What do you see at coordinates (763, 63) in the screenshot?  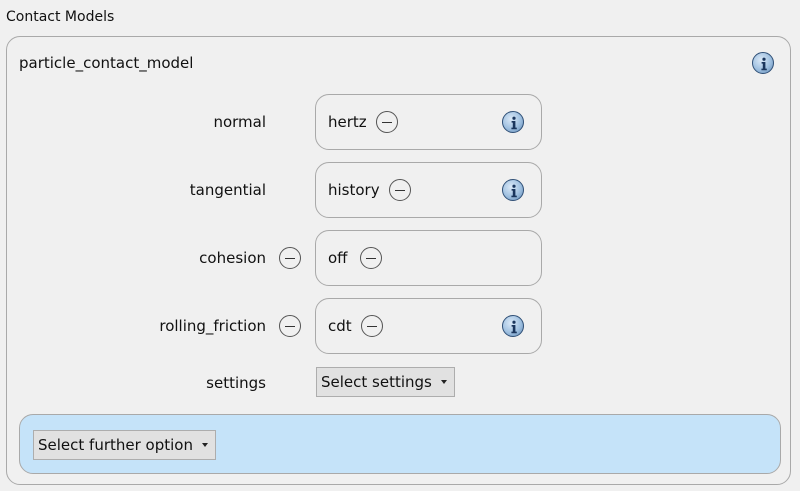 I see `model-info-icon` at bounding box center [763, 63].